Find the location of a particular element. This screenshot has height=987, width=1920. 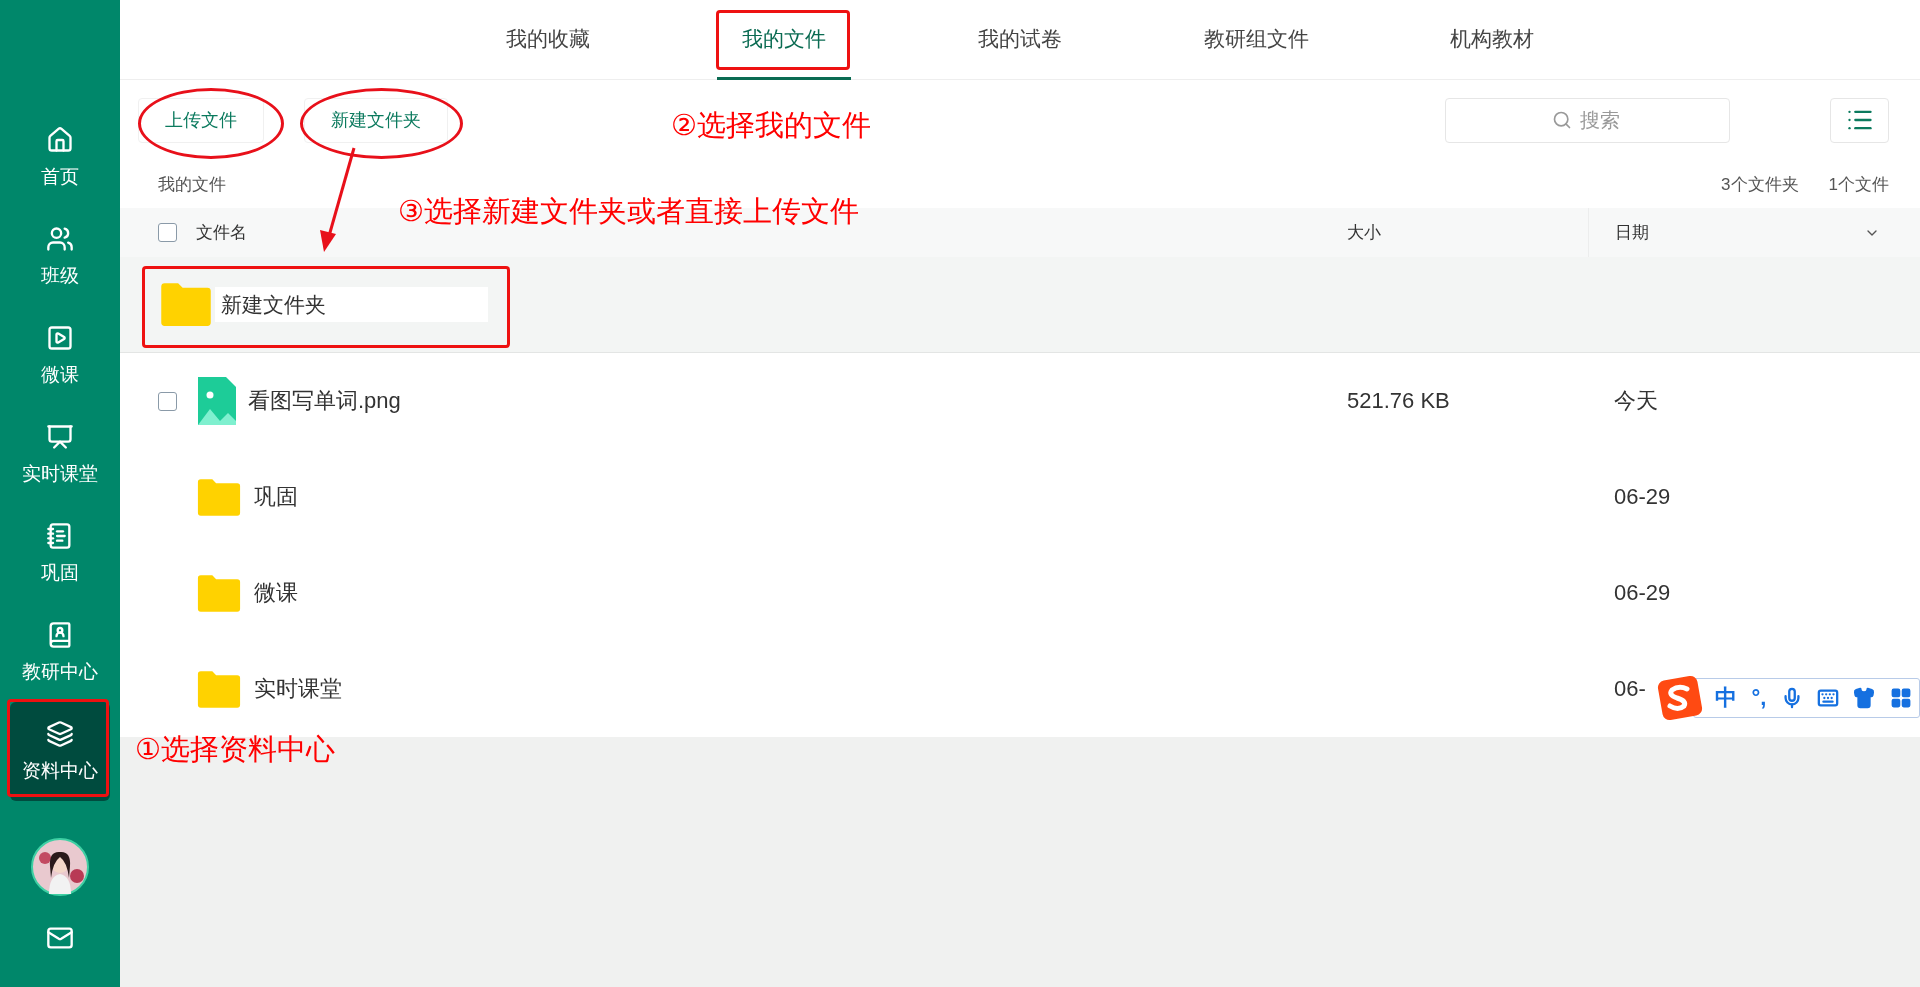

file-date: 今天 is located at coordinates (1636, 401).